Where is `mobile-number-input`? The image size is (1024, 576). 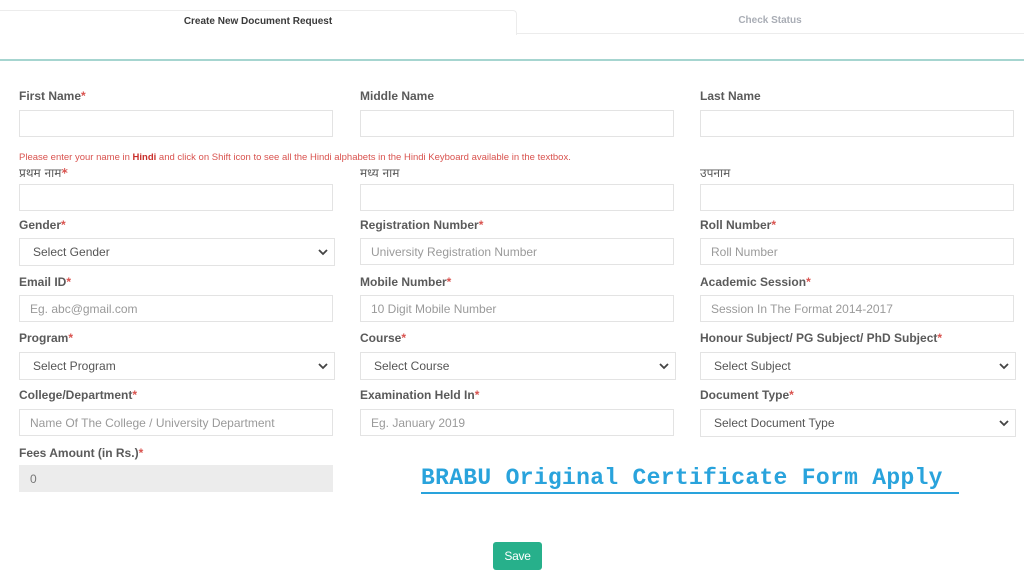 mobile-number-input is located at coordinates (517, 308).